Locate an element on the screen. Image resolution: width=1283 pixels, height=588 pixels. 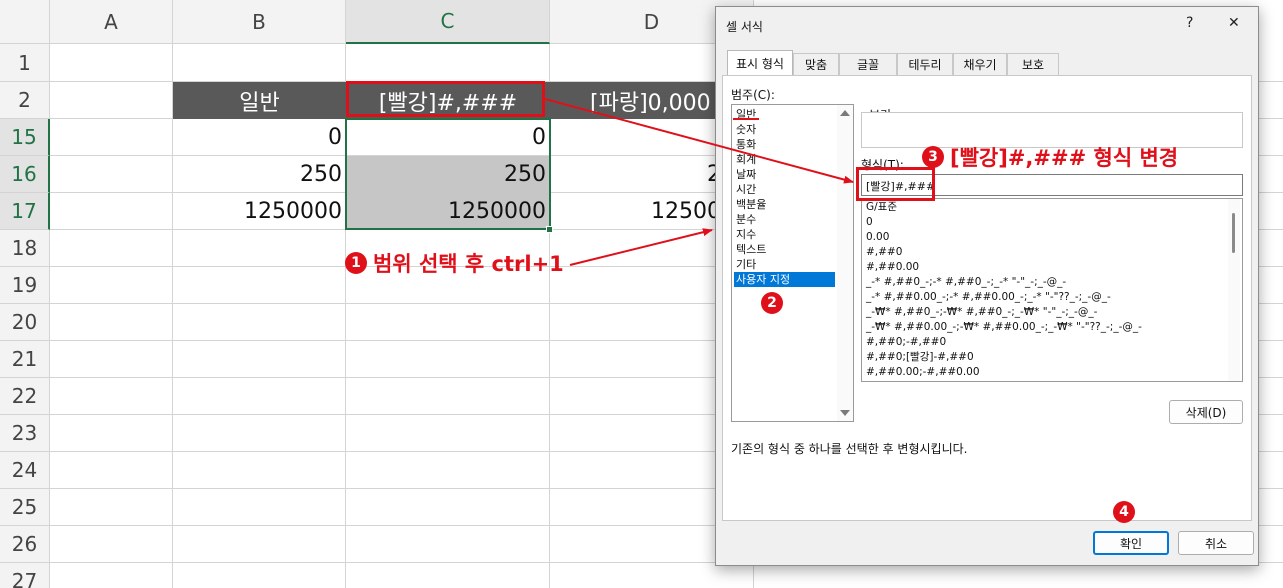
cell-d17: 12500 is located at coordinates (637, 211).